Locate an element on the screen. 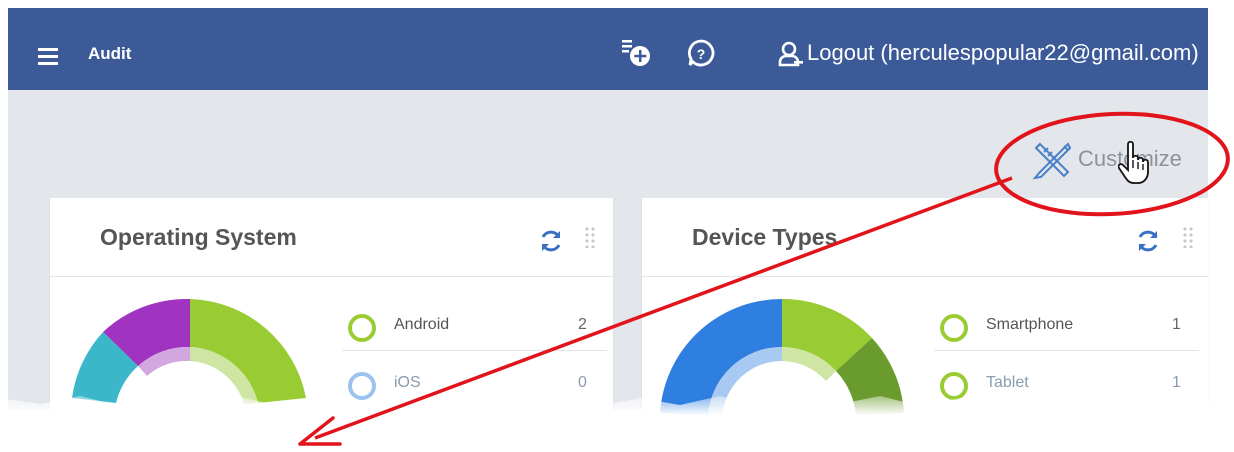 The image size is (1234, 452). page-title: Audit is located at coordinates (110, 53).